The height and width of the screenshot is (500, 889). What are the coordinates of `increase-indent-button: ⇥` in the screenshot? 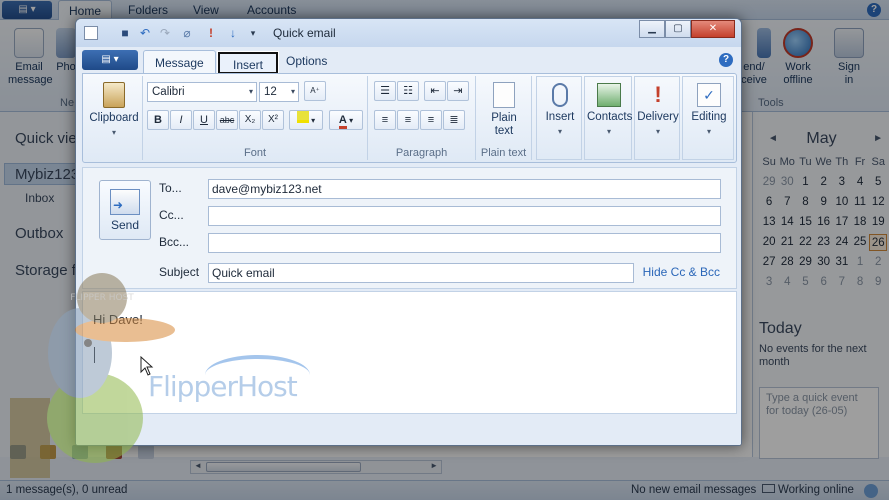 It's located at (458, 91).